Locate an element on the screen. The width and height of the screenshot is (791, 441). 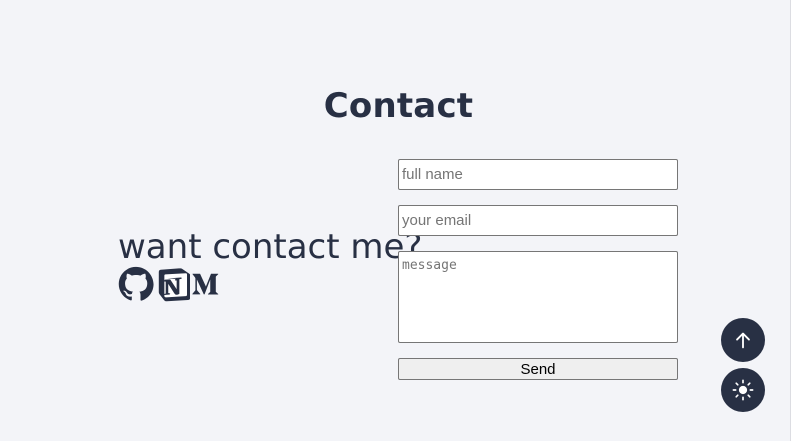
email-input is located at coordinates (538, 220).